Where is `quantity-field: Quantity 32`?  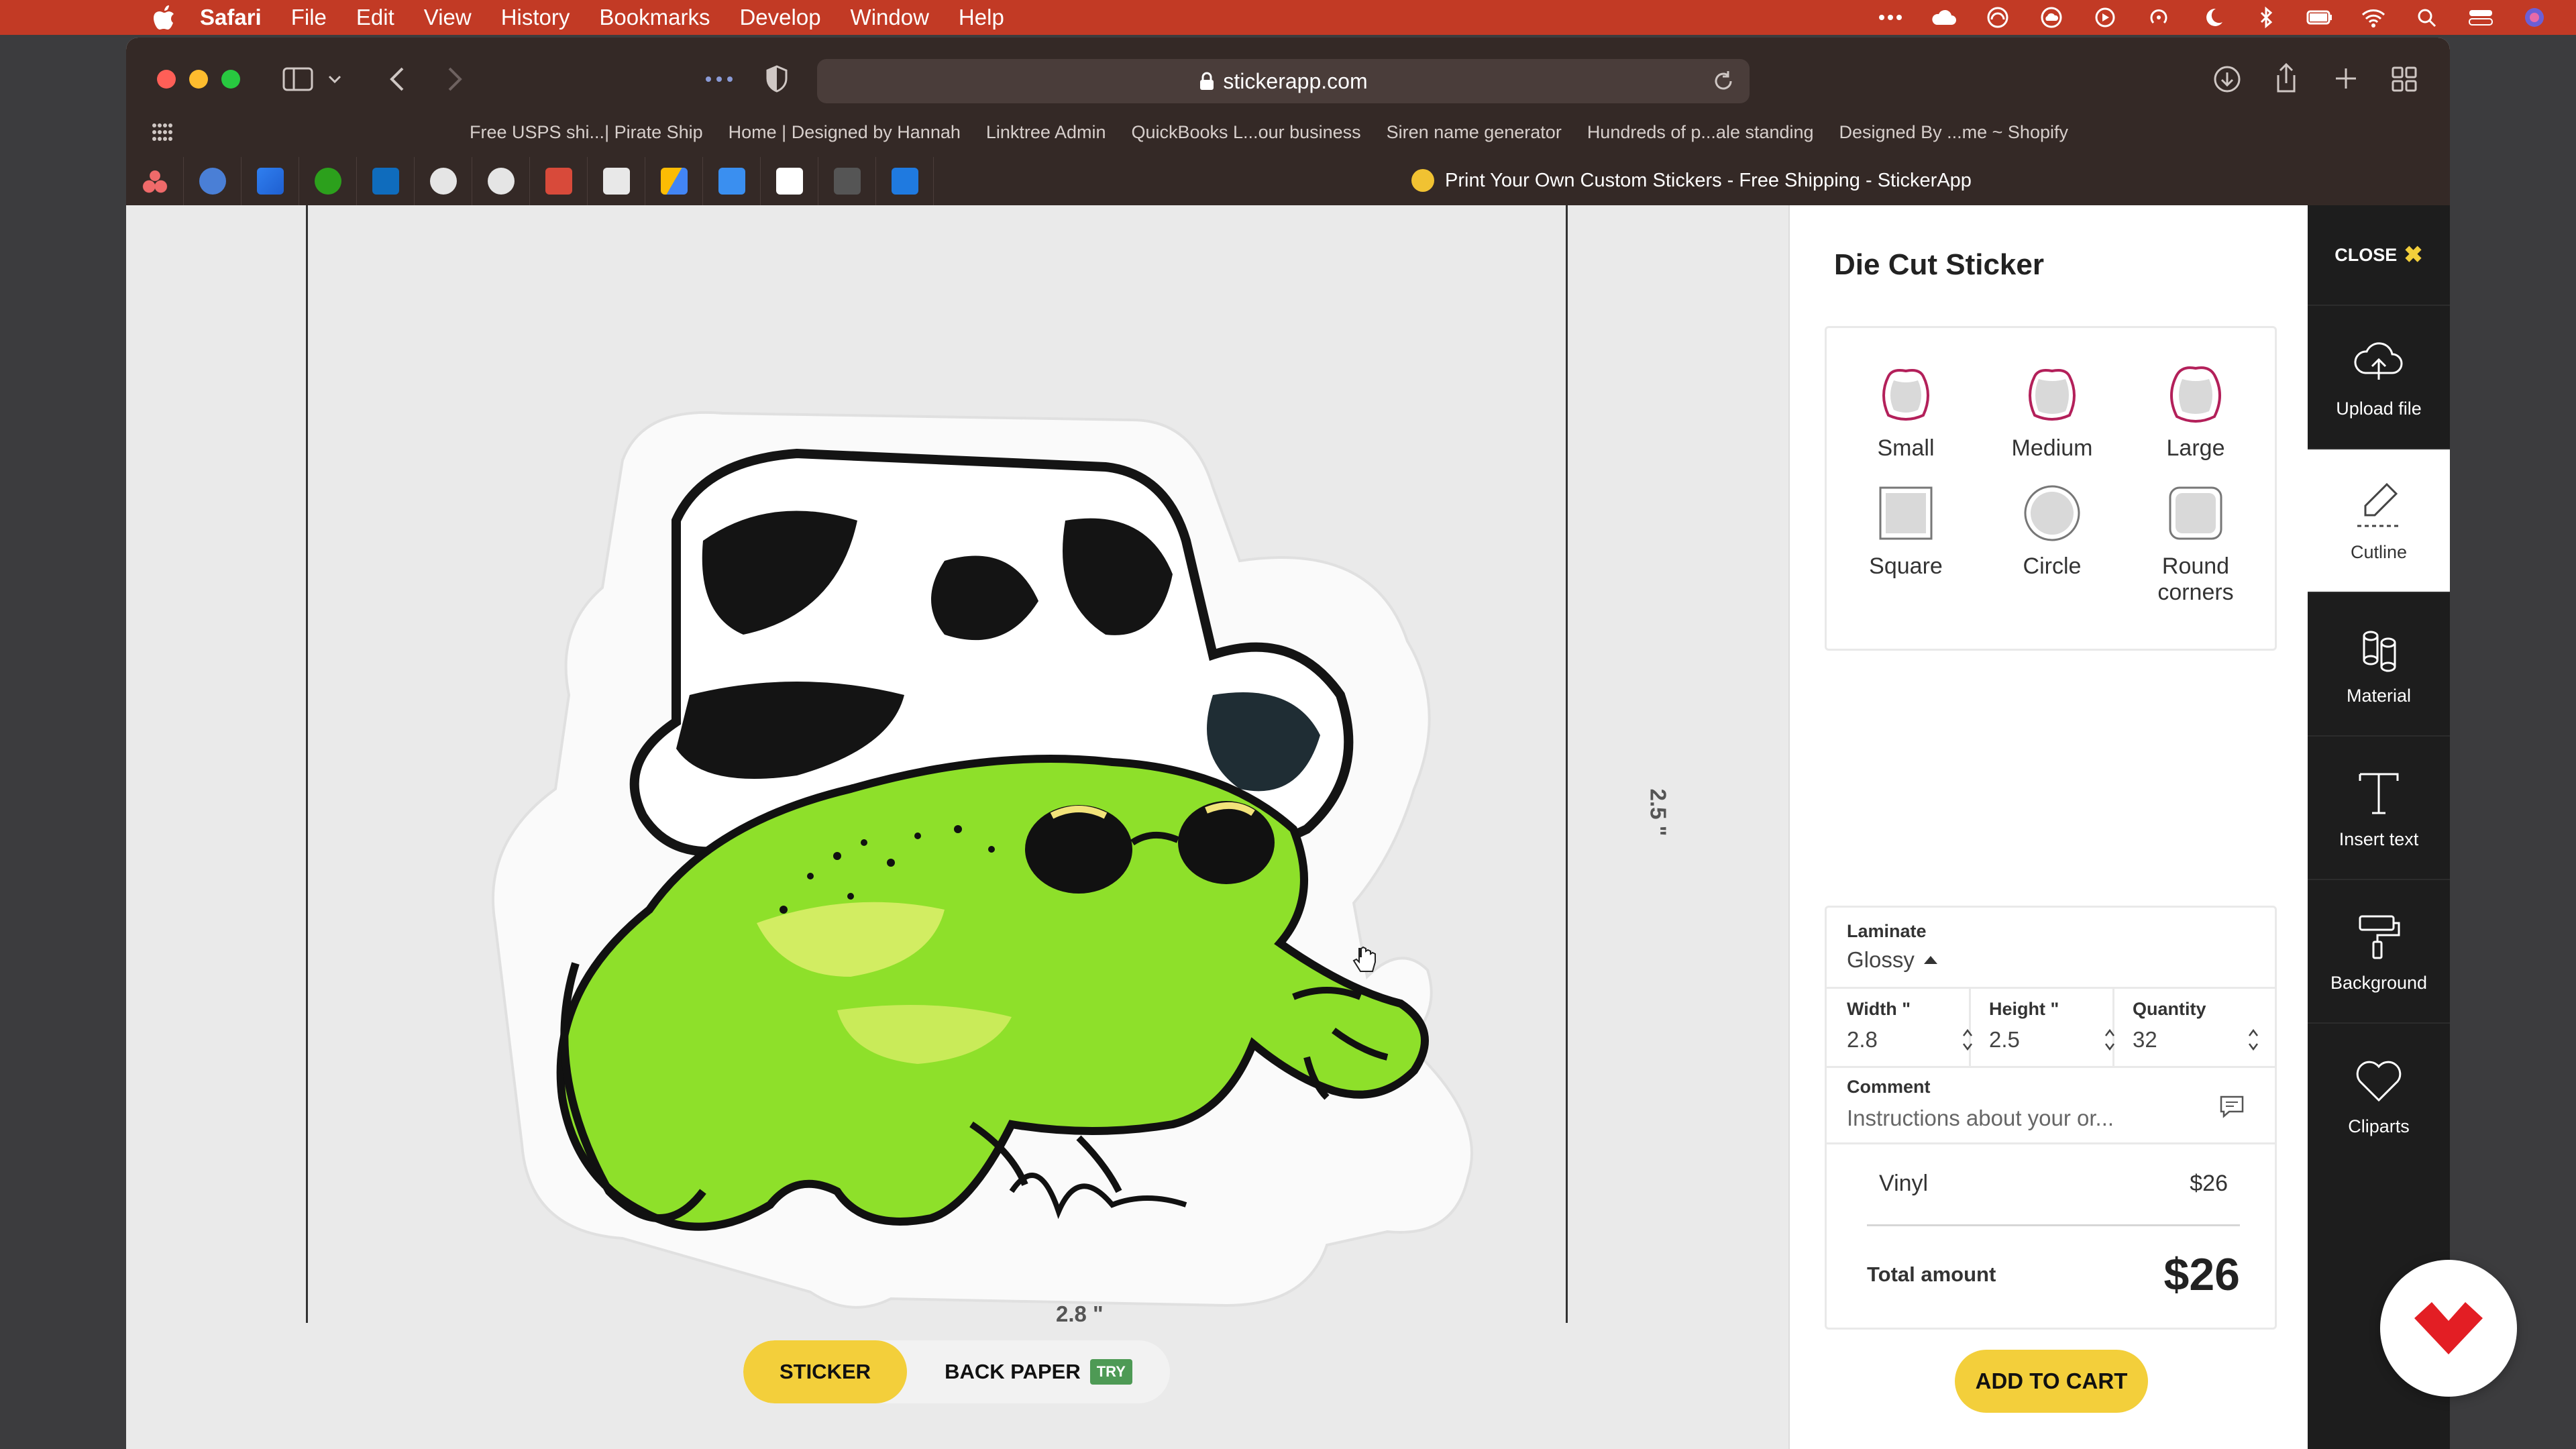
quantity-field: Quantity 32 is located at coordinates (2196, 1026).